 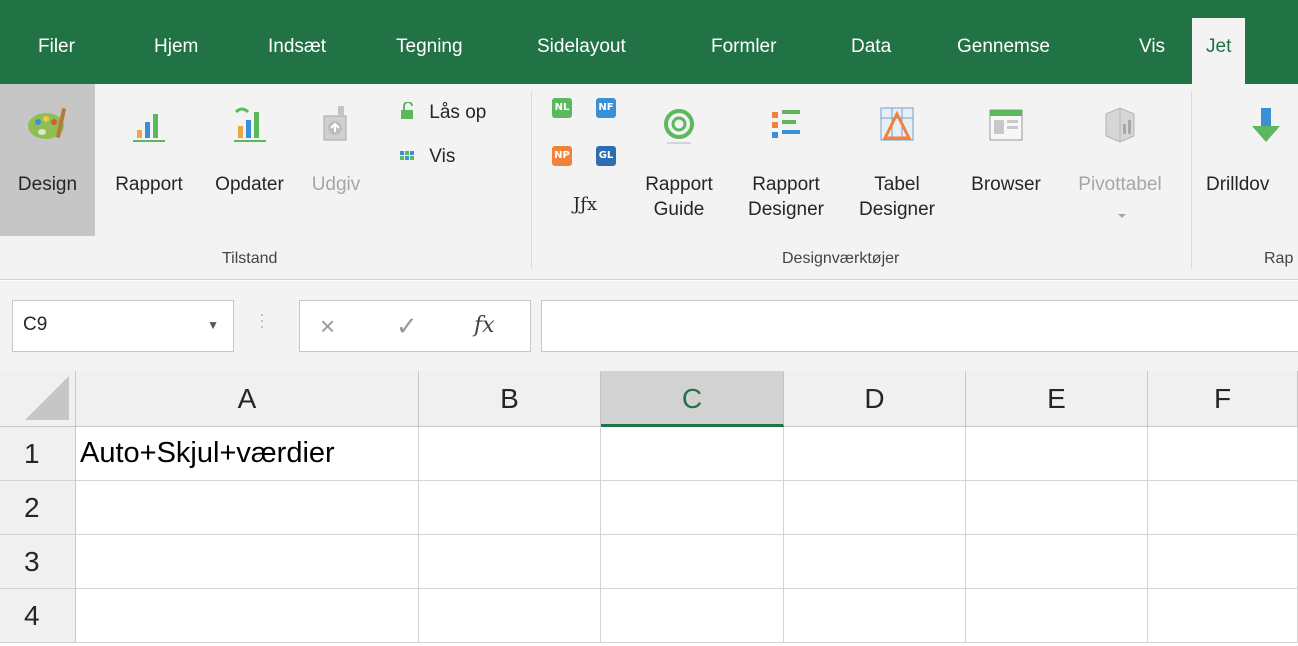 What do you see at coordinates (875, 399) in the screenshot?
I see `column-header-d: D` at bounding box center [875, 399].